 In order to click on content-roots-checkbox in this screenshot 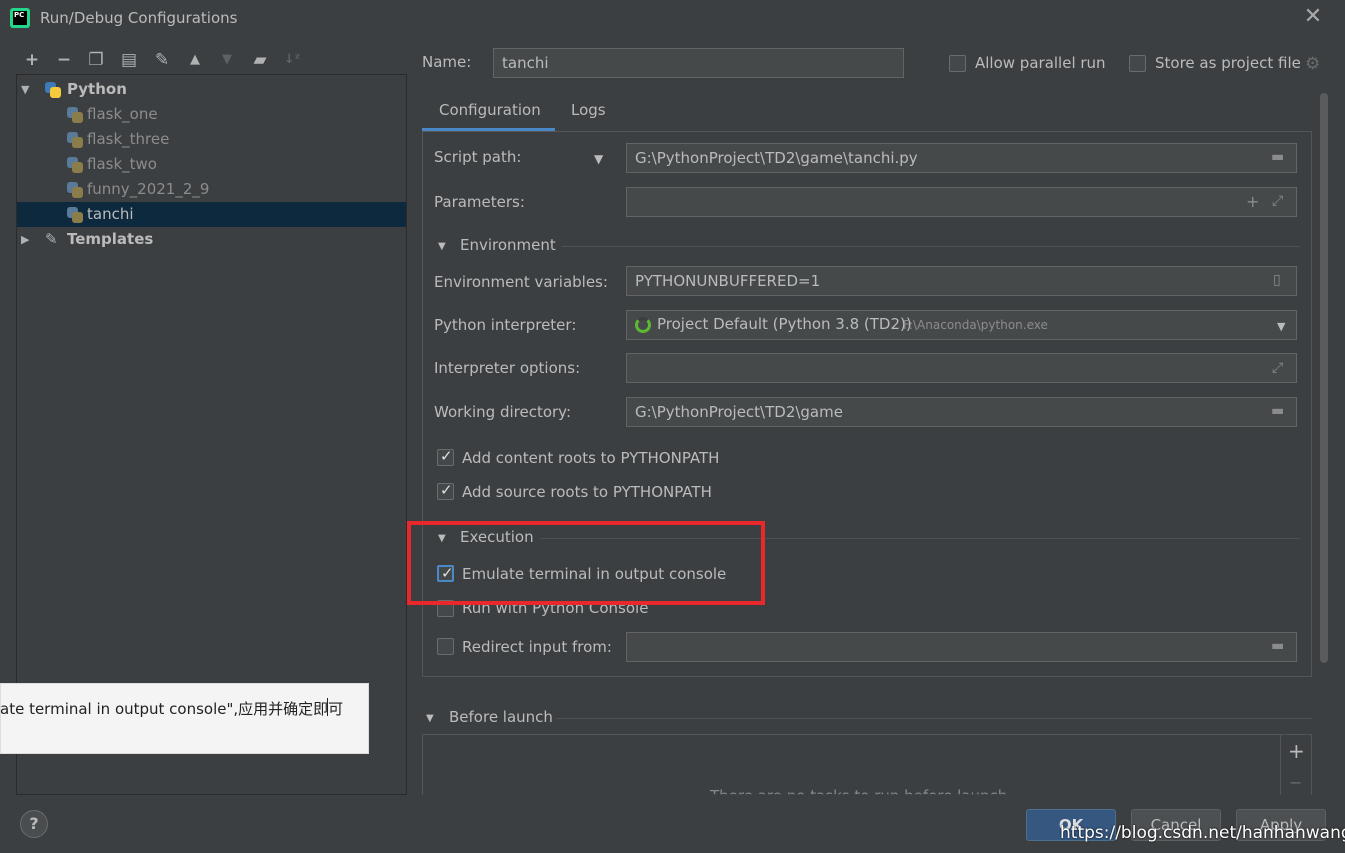, I will do `click(445, 456)`.